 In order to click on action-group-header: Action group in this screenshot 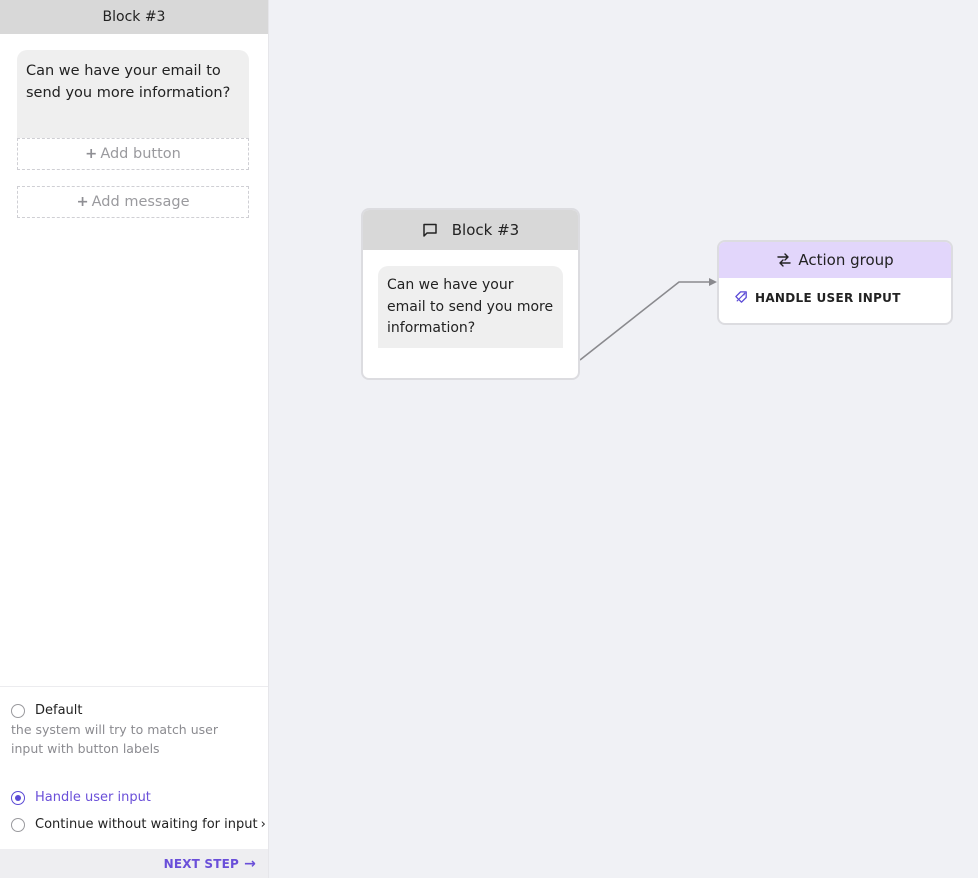, I will do `click(835, 260)`.